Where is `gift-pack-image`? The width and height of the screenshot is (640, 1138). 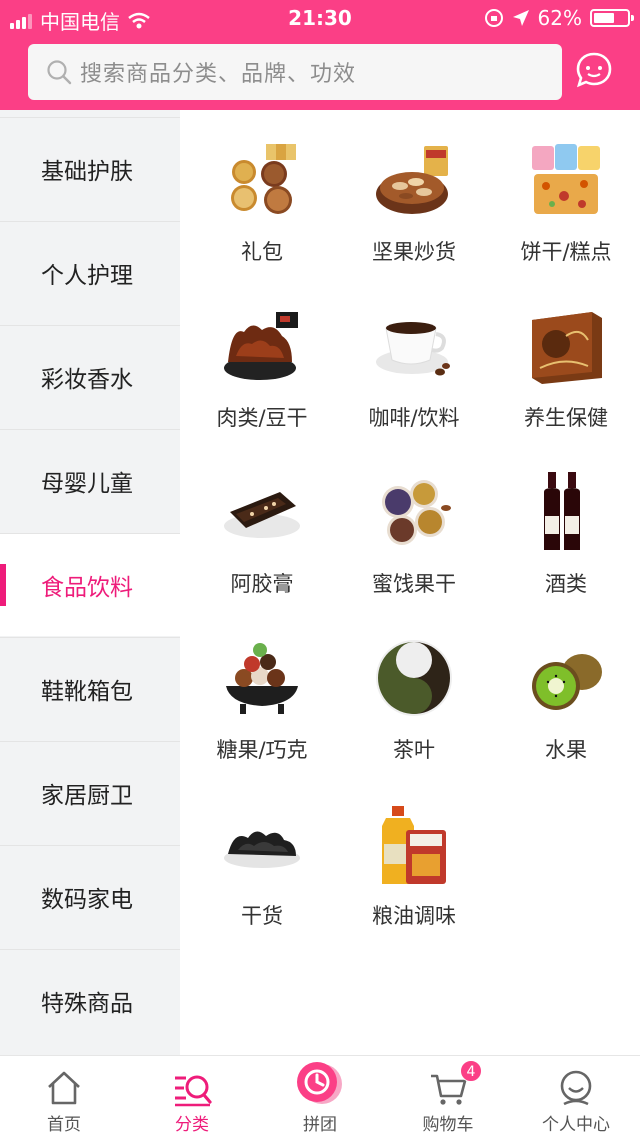 gift-pack-image is located at coordinates (263, 179).